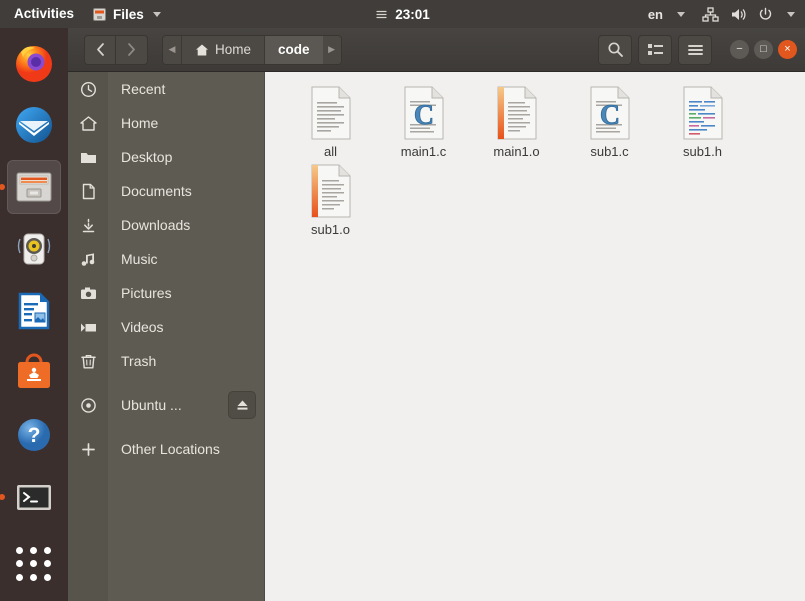 Image resolution: width=805 pixels, height=601 pixels. What do you see at coordinates (331, 49) in the screenshot?
I see `path-scroll-right-icon: ▶` at bounding box center [331, 49].